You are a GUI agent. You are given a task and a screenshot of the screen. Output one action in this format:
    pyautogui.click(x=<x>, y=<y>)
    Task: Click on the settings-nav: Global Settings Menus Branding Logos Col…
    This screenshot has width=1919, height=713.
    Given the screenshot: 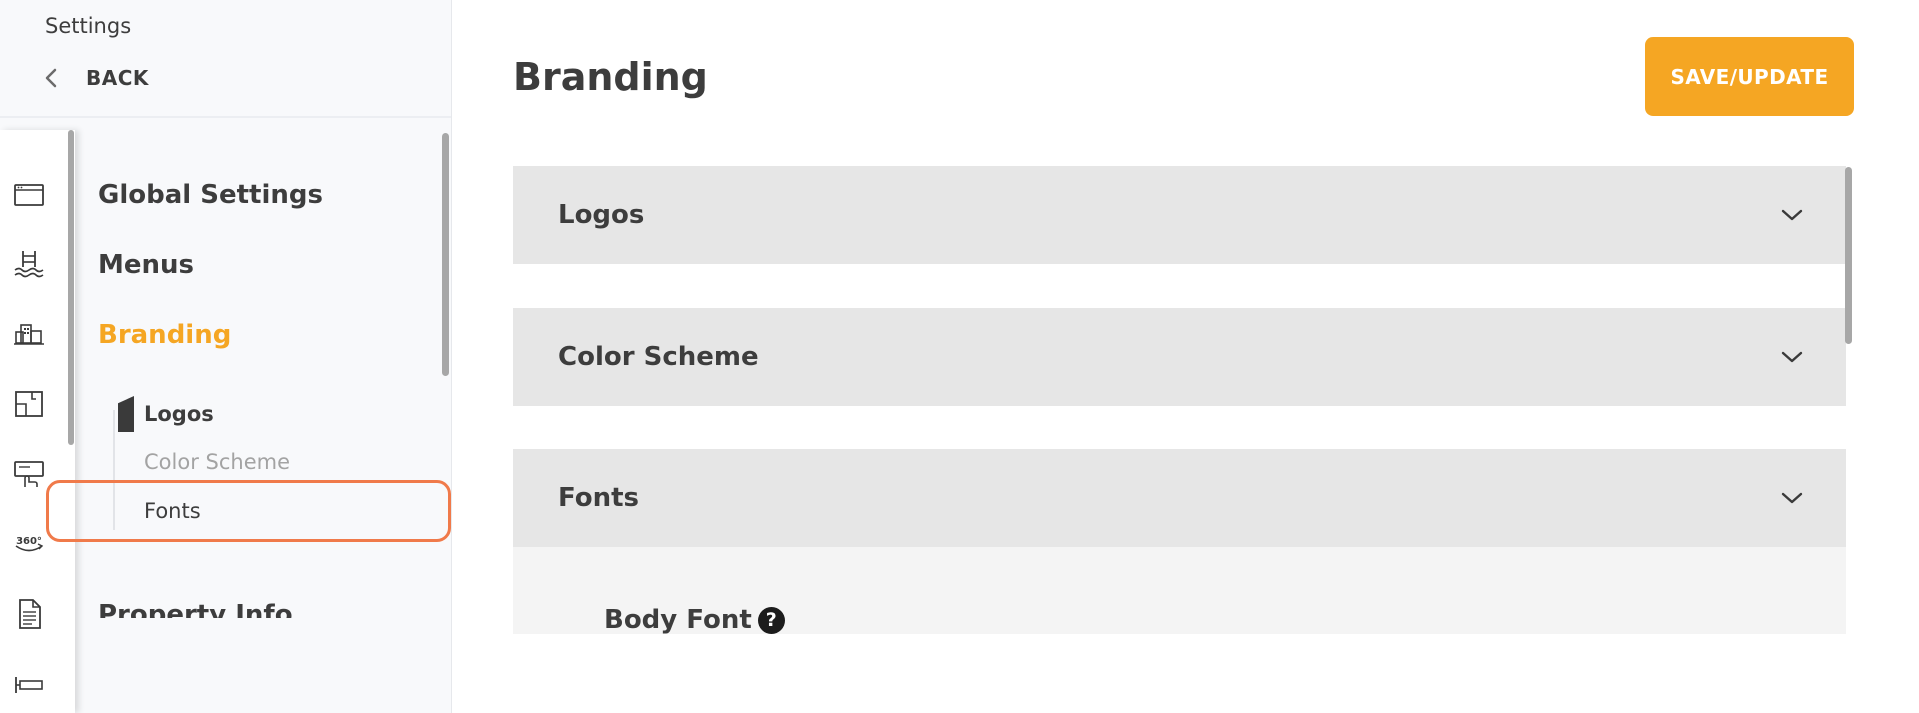 What is the action you would take?
    pyautogui.click(x=268, y=374)
    